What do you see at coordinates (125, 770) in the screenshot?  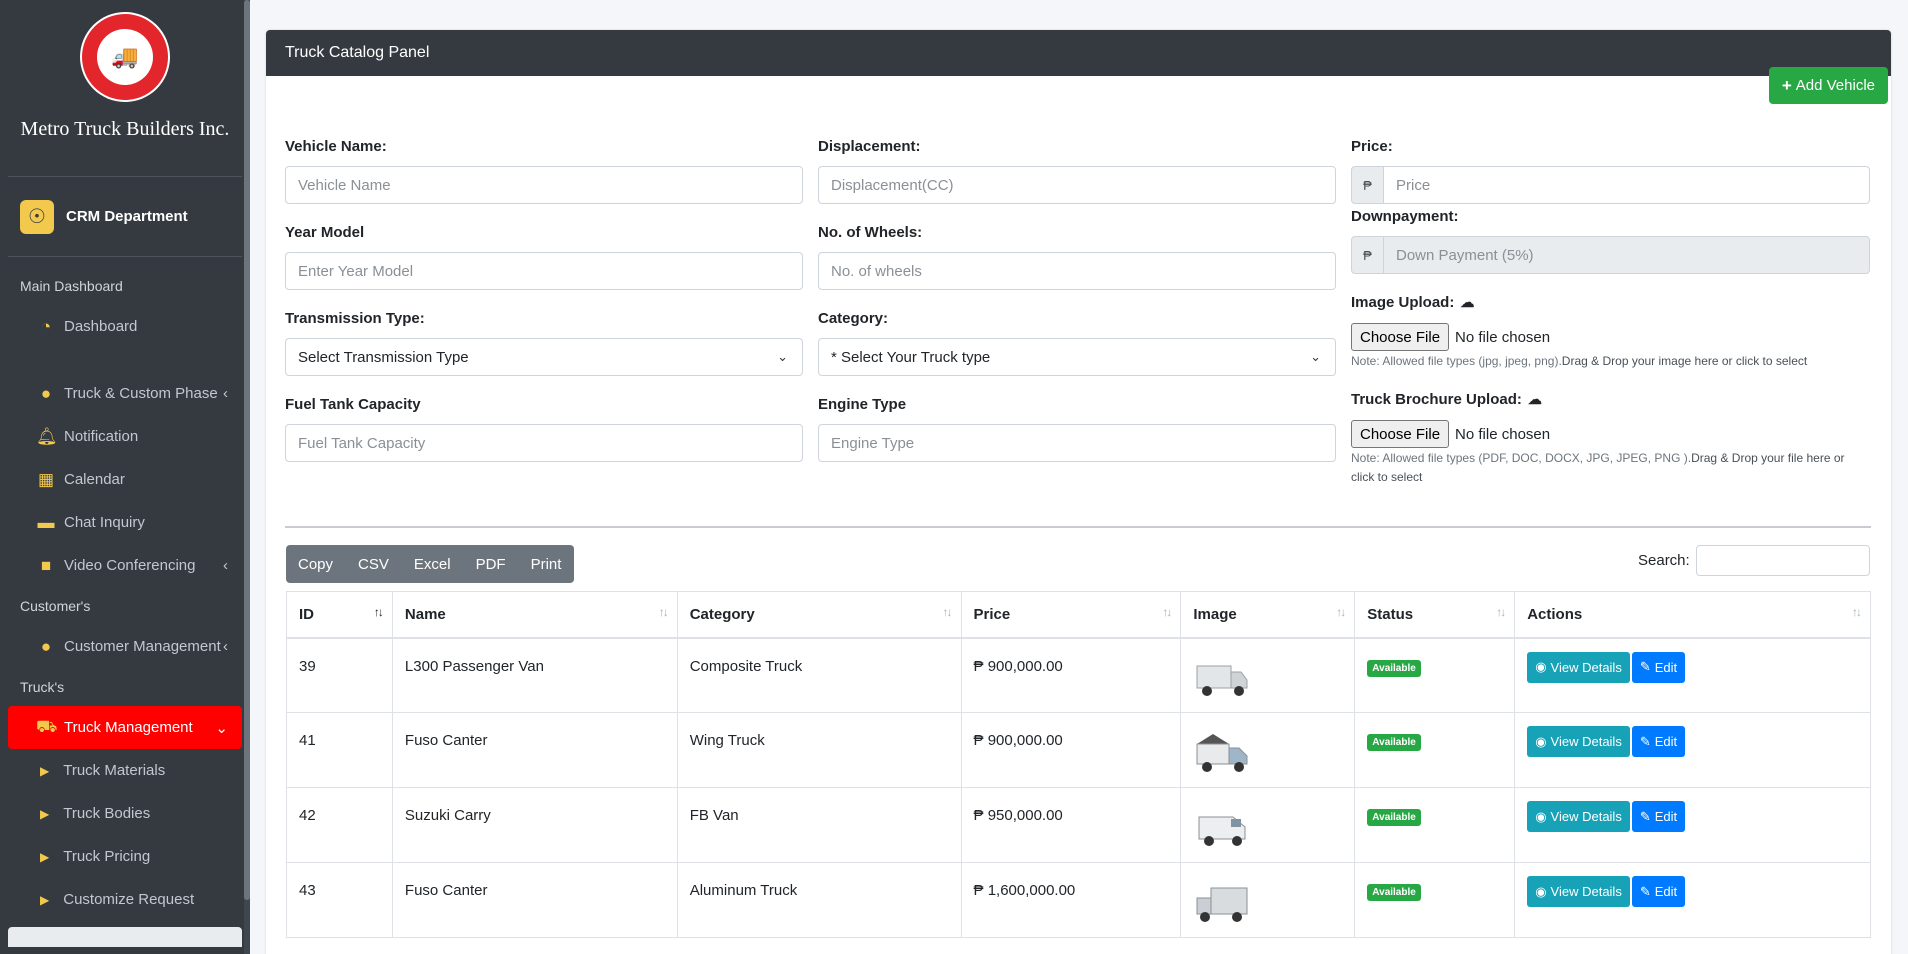 I see `sidebar-subitem-truck-materials: ▶ Truck Materials` at bounding box center [125, 770].